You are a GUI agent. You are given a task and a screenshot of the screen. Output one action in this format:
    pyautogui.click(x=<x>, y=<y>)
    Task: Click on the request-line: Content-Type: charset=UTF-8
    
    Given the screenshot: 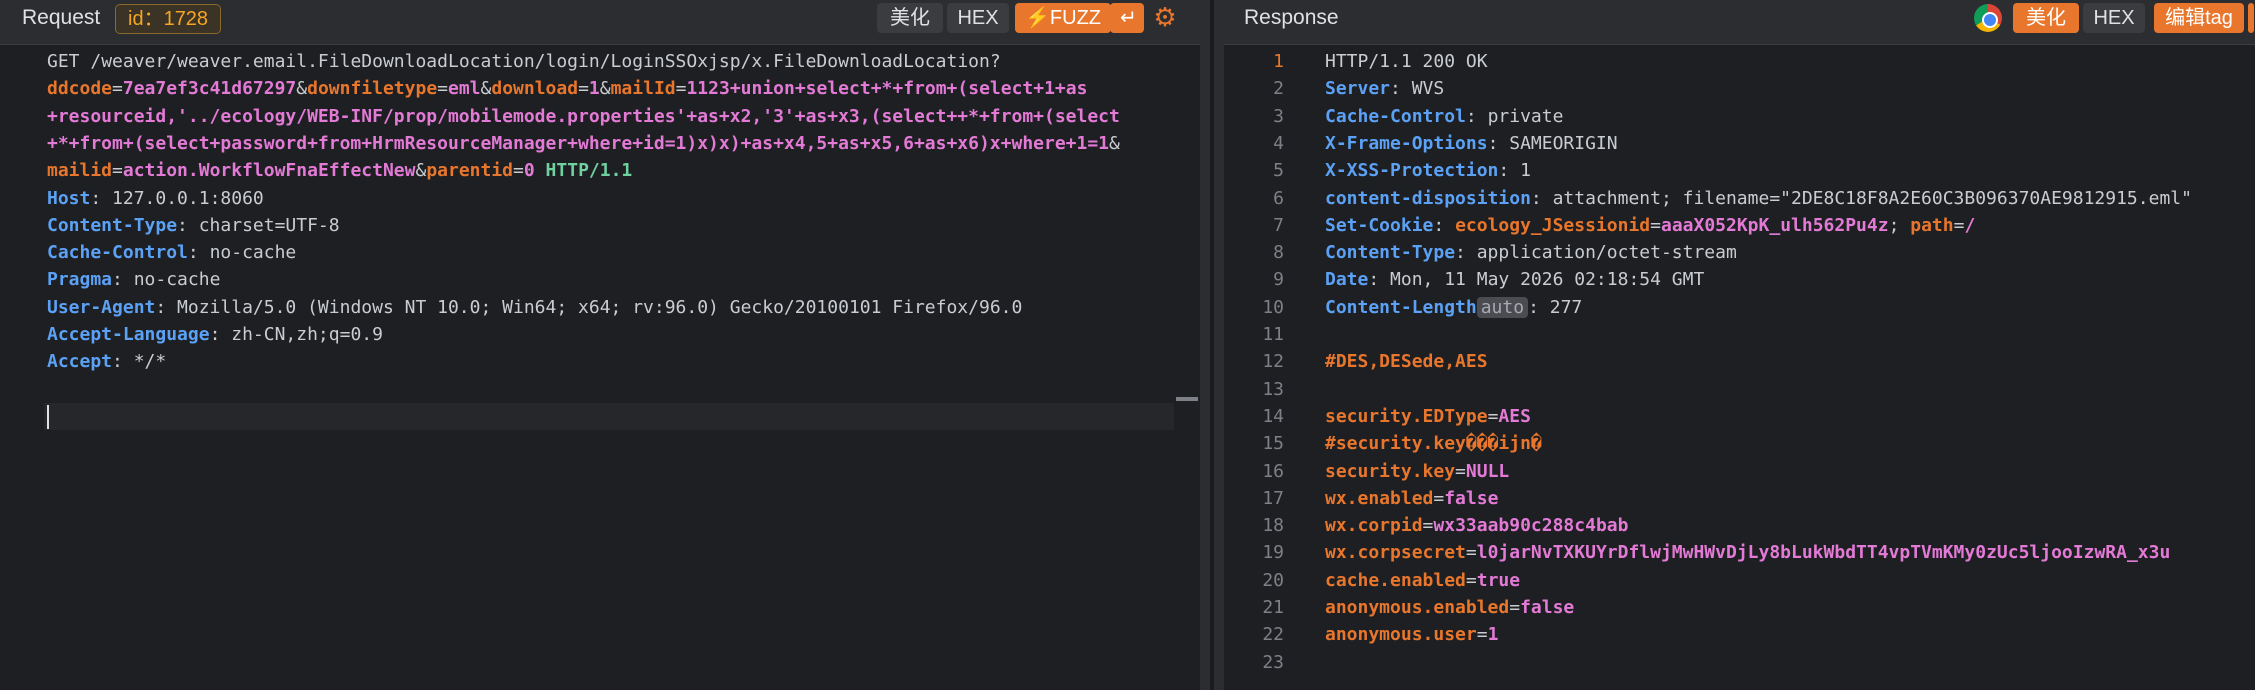 What is the action you would take?
    pyautogui.click(x=193, y=225)
    